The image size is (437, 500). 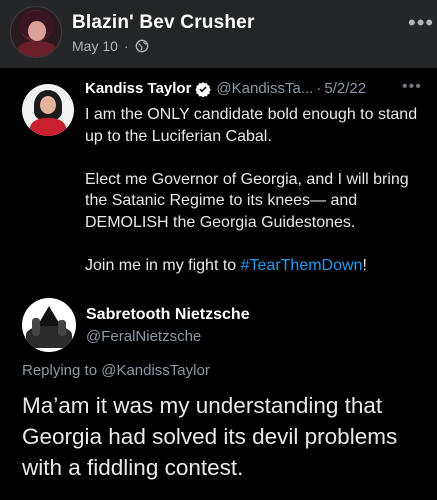 I want to click on replying-to-line: Replying to @KandissTaylor, so click(x=116, y=370).